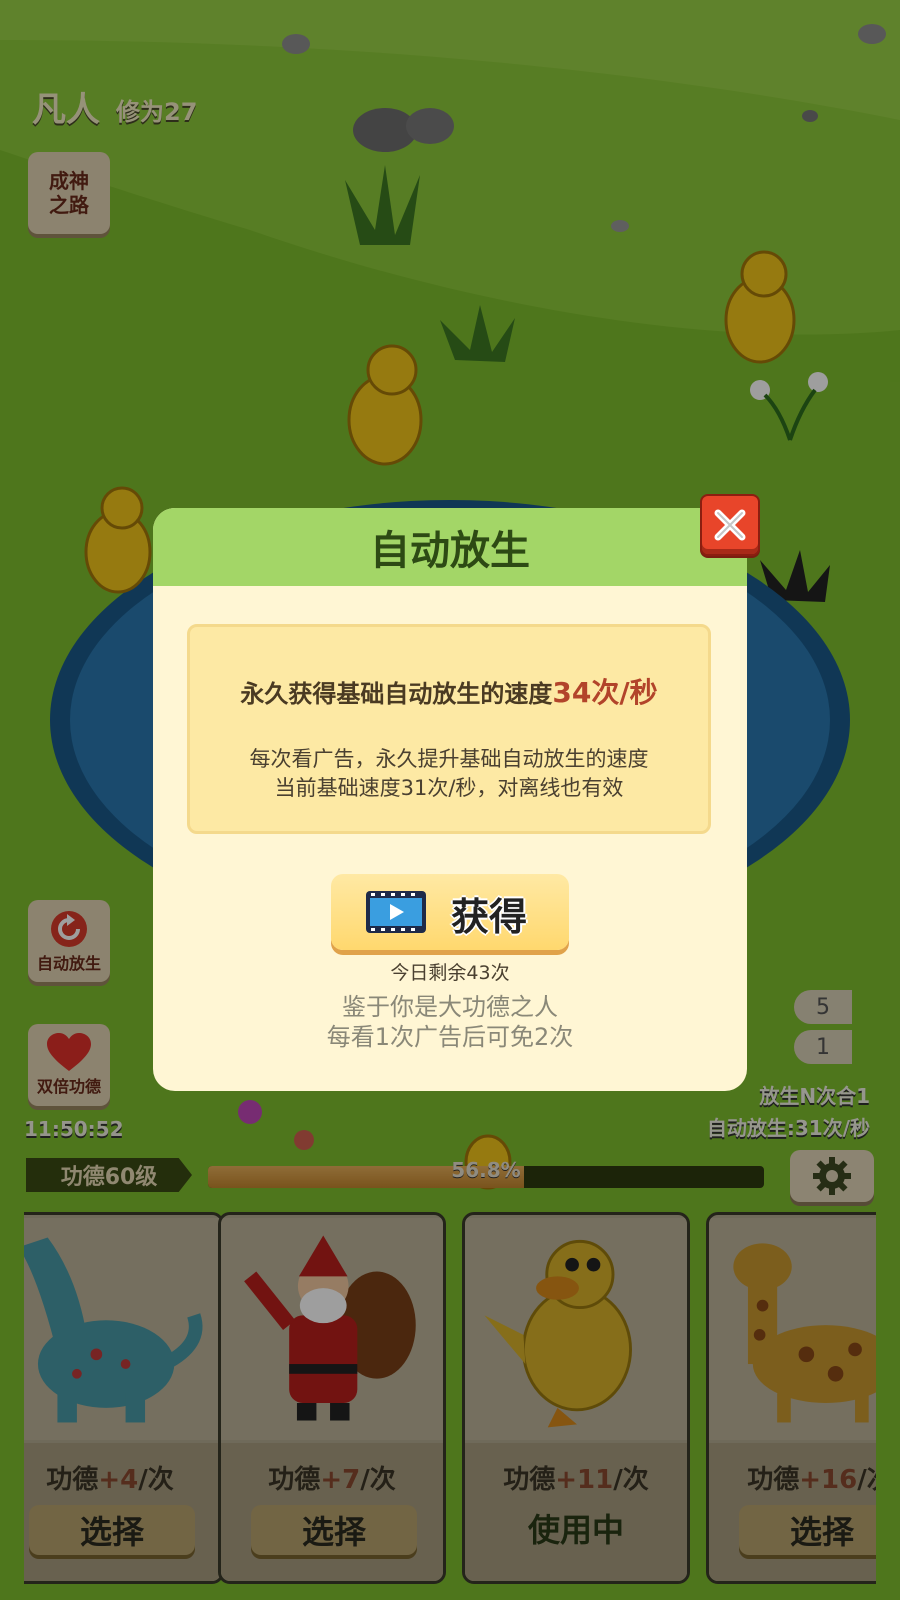 Image resolution: width=900 pixels, height=1600 pixels. Describe the element at coordinates (450, 1007) in the screenshot. I see `note-line-1: 鉴于你是大功德之人` at that location.